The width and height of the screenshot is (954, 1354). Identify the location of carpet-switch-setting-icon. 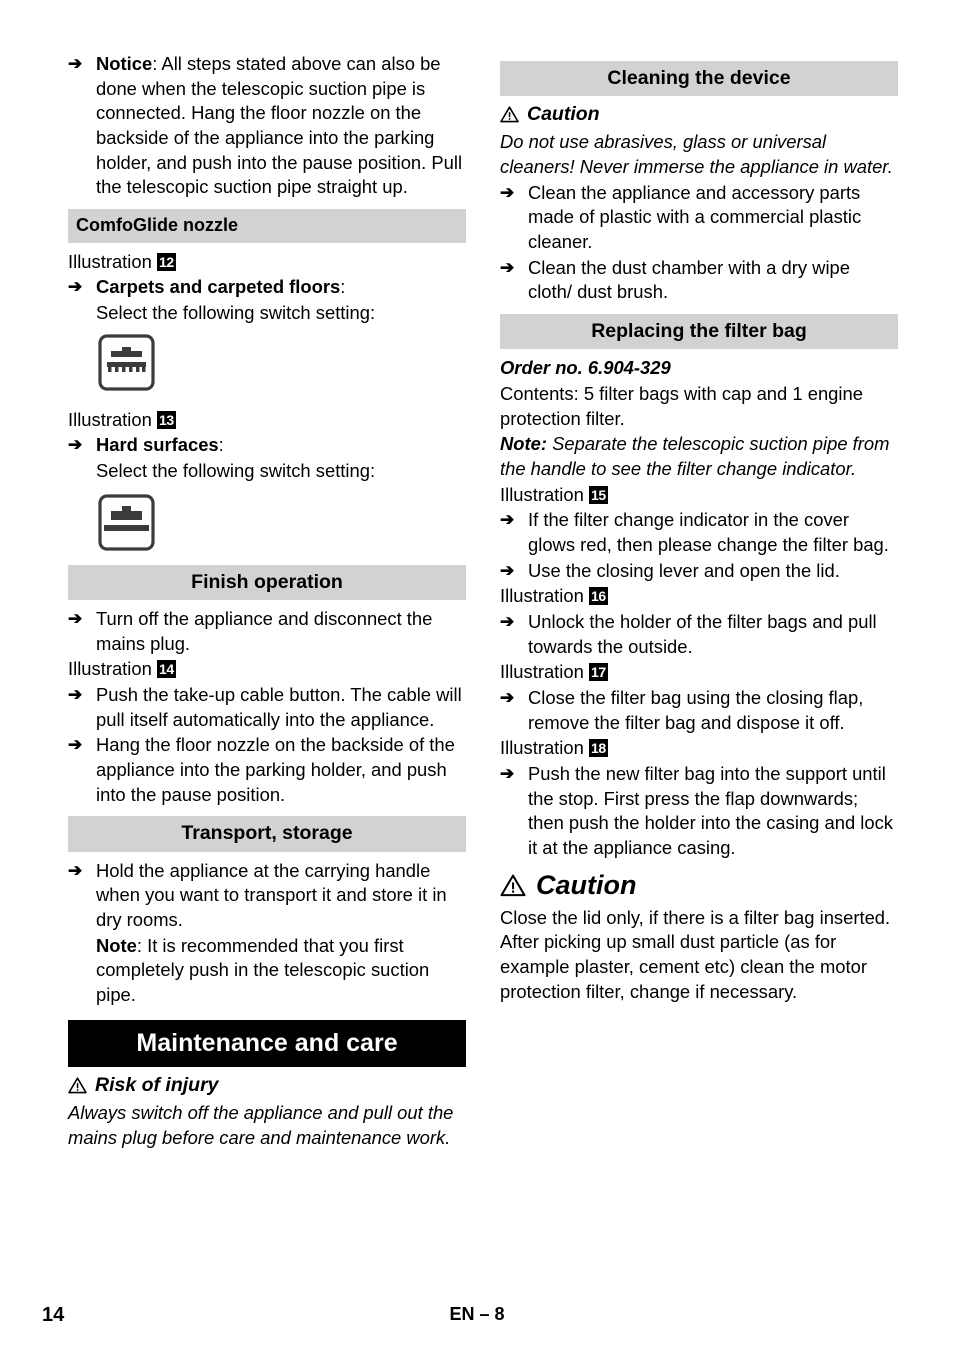
(282, 364).